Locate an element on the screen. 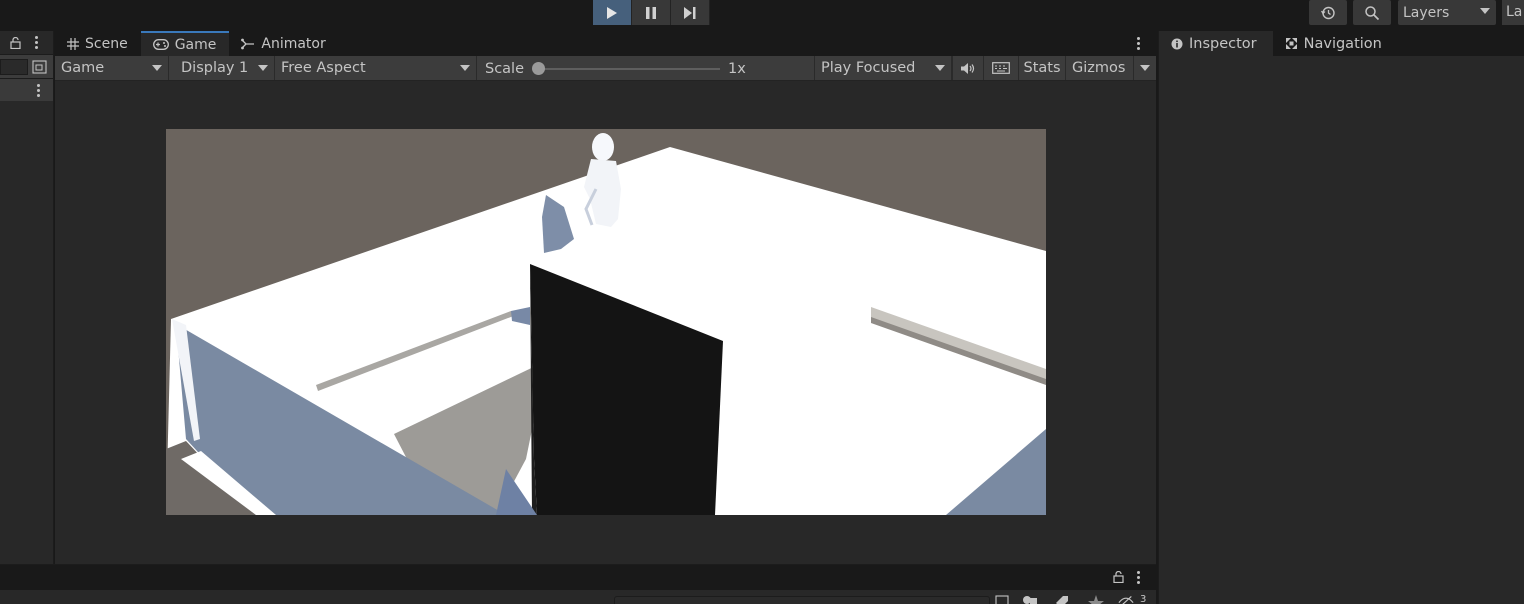 The image size is (1524, 604). aspect-label: Free Aspect is located at coordinates (323, 68).